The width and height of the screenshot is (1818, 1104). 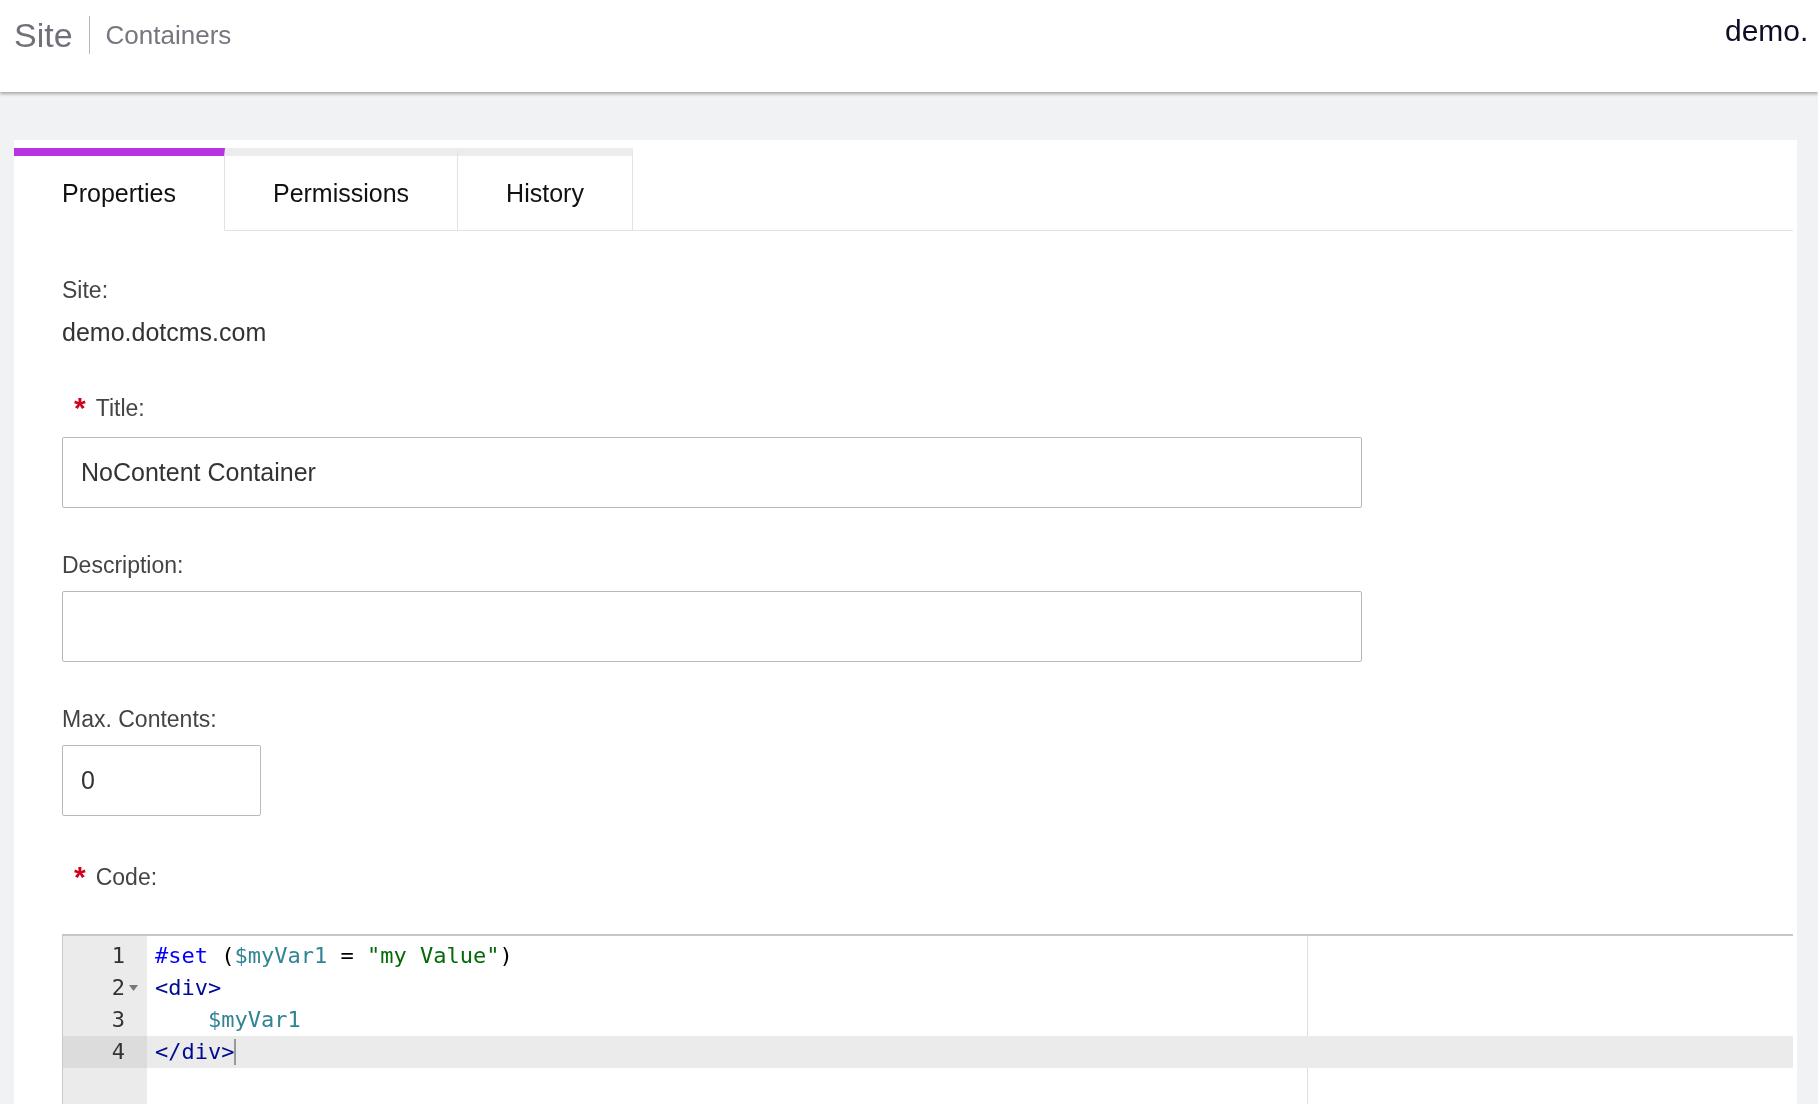 What do you see at coordinates (341, 189) in the screenshot?
I see `tab: Permissions` at bounding box center [341, 189].